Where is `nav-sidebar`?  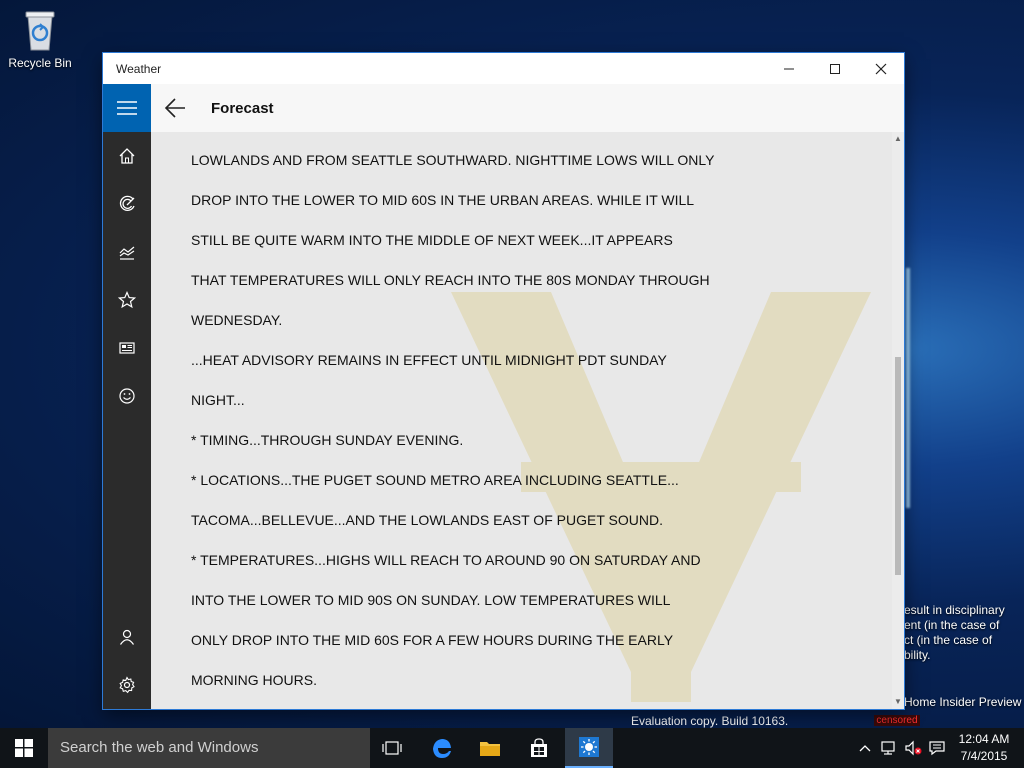 nav-sidebar is located at coordinates (127, 420).